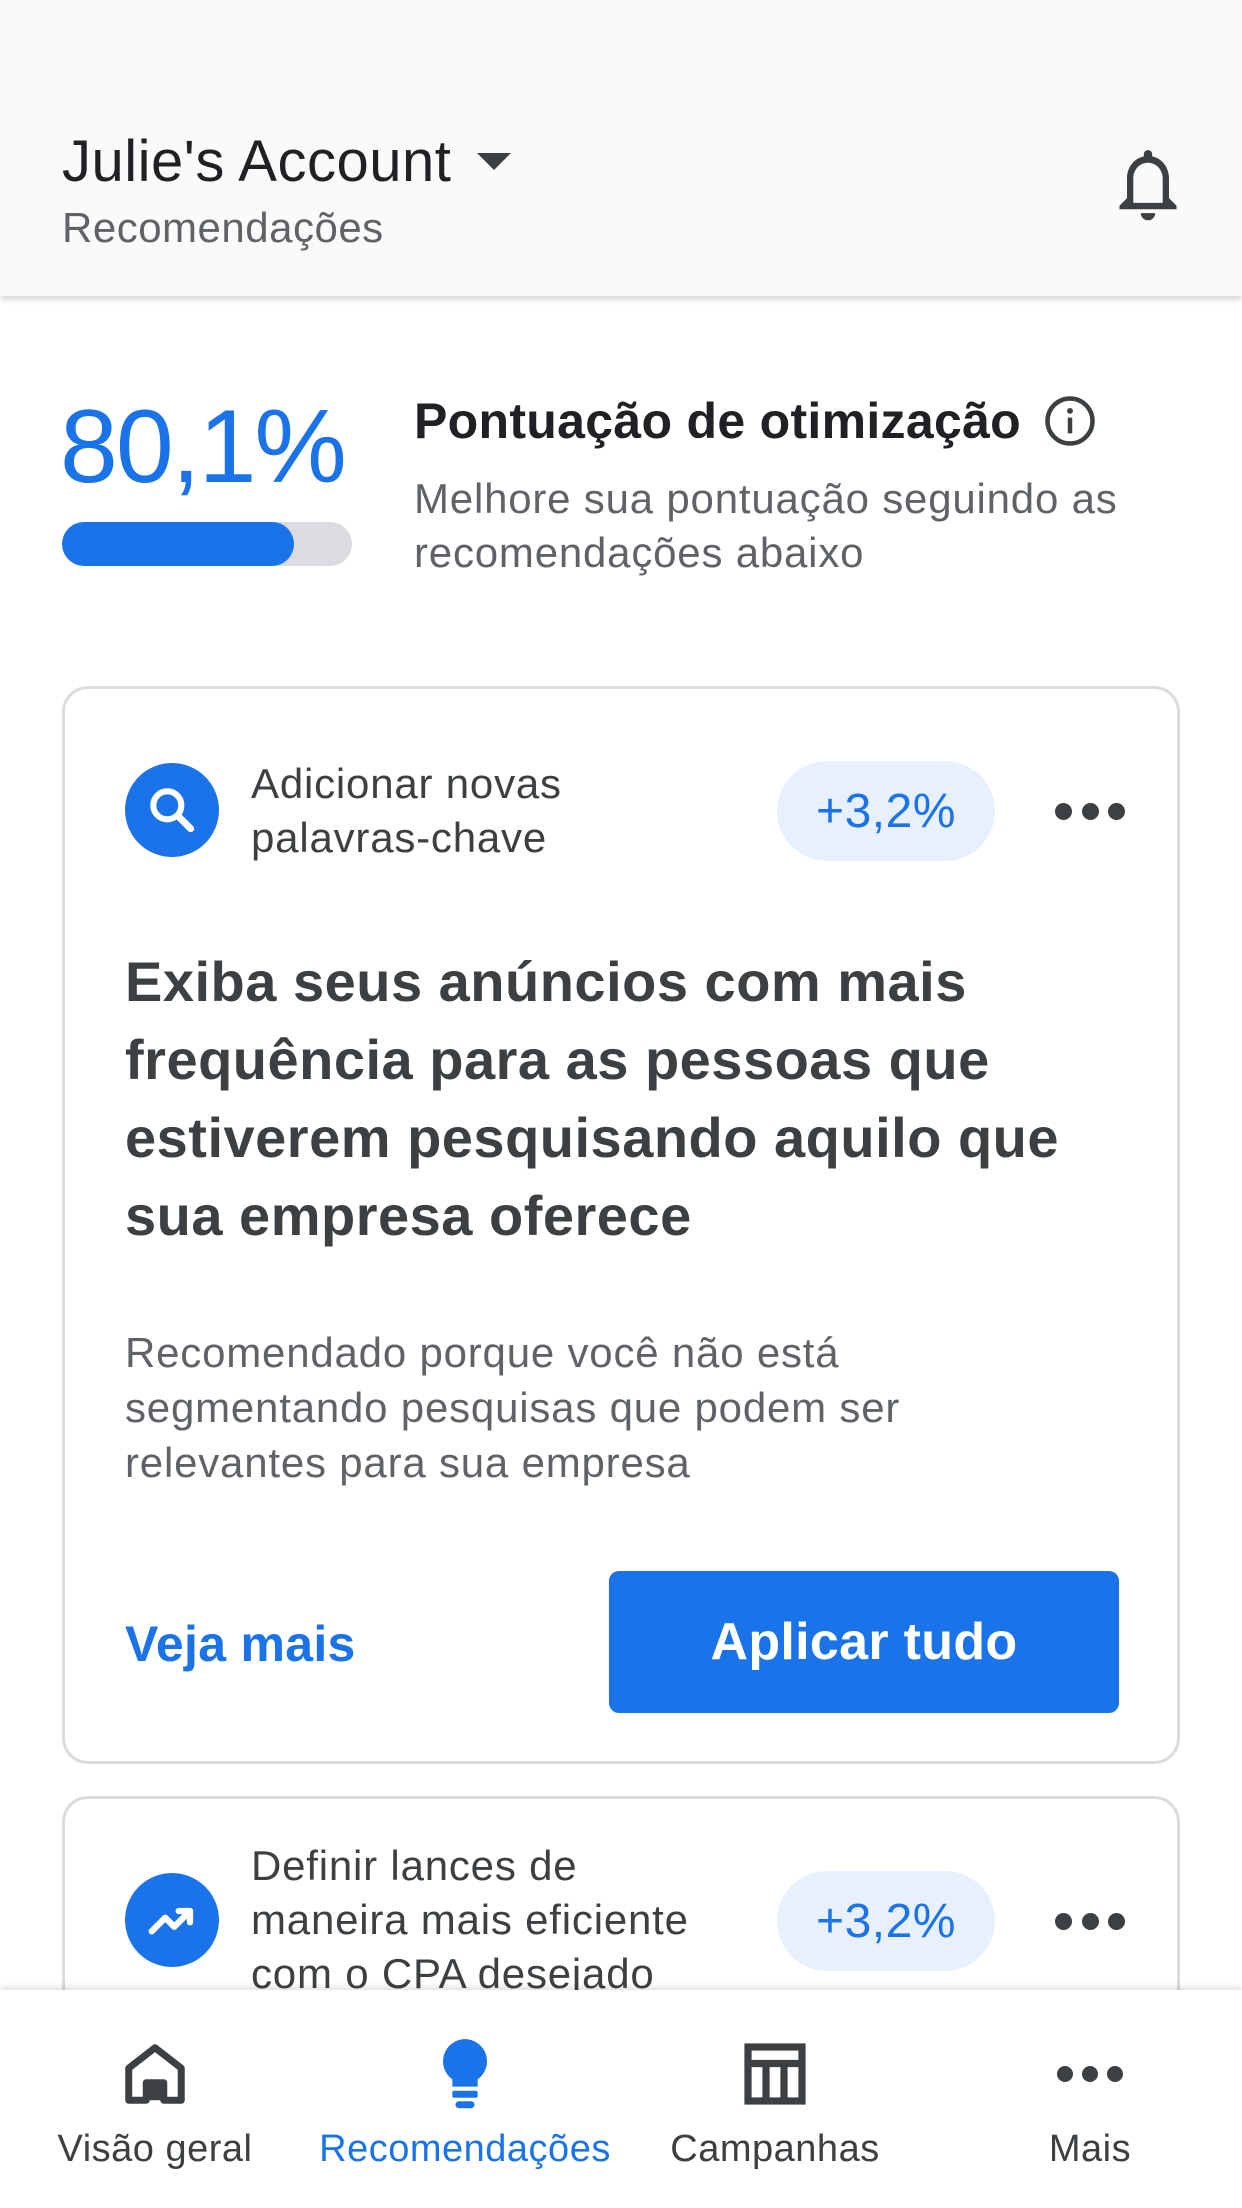 The height and width of the screenshot is (2208, 1242). I want to click on info-icon, so click(1070, 421).